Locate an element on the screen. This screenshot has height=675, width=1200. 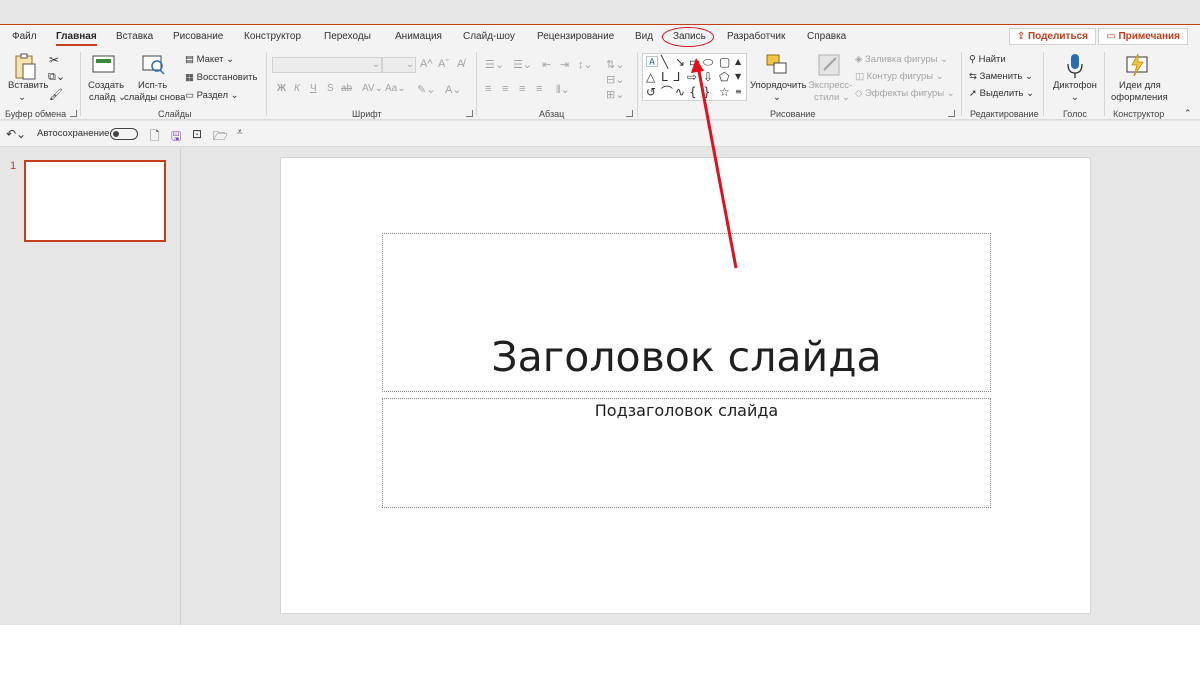
decrease-indent-icon: ⇤ is located at coordinates (546, 64).